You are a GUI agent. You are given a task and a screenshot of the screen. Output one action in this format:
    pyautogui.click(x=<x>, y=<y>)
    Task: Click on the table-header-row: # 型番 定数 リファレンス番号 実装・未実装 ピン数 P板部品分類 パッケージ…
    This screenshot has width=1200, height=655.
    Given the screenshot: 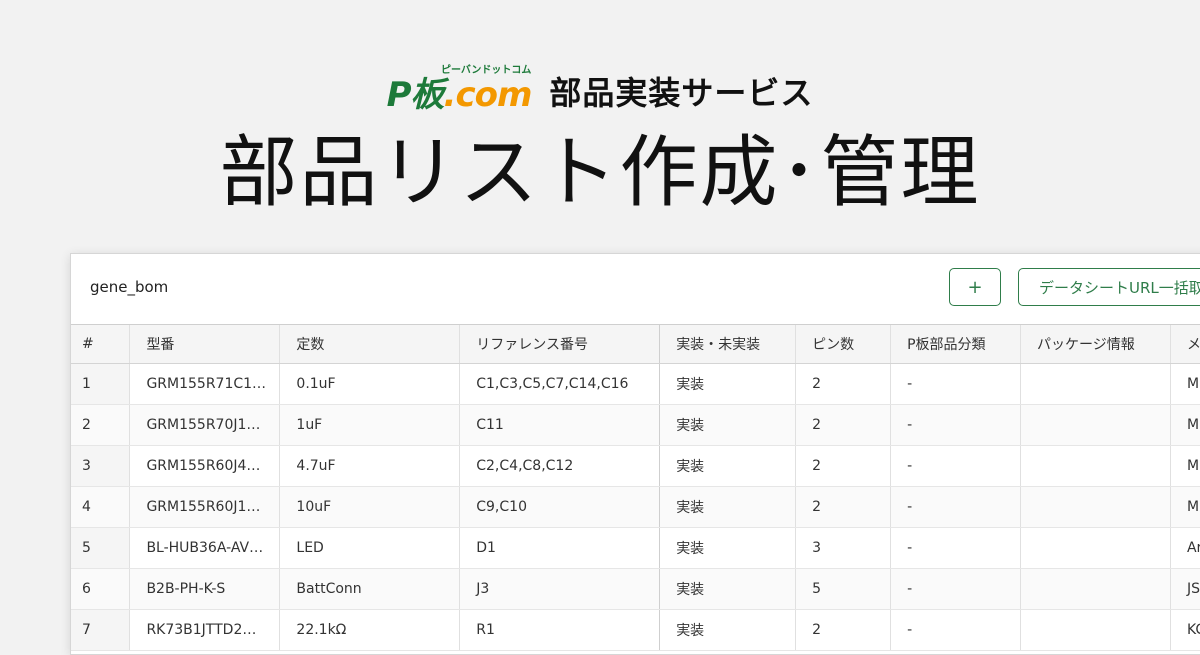 What is the action you would take?
    pyautogui.click(x=635, y=344)
    